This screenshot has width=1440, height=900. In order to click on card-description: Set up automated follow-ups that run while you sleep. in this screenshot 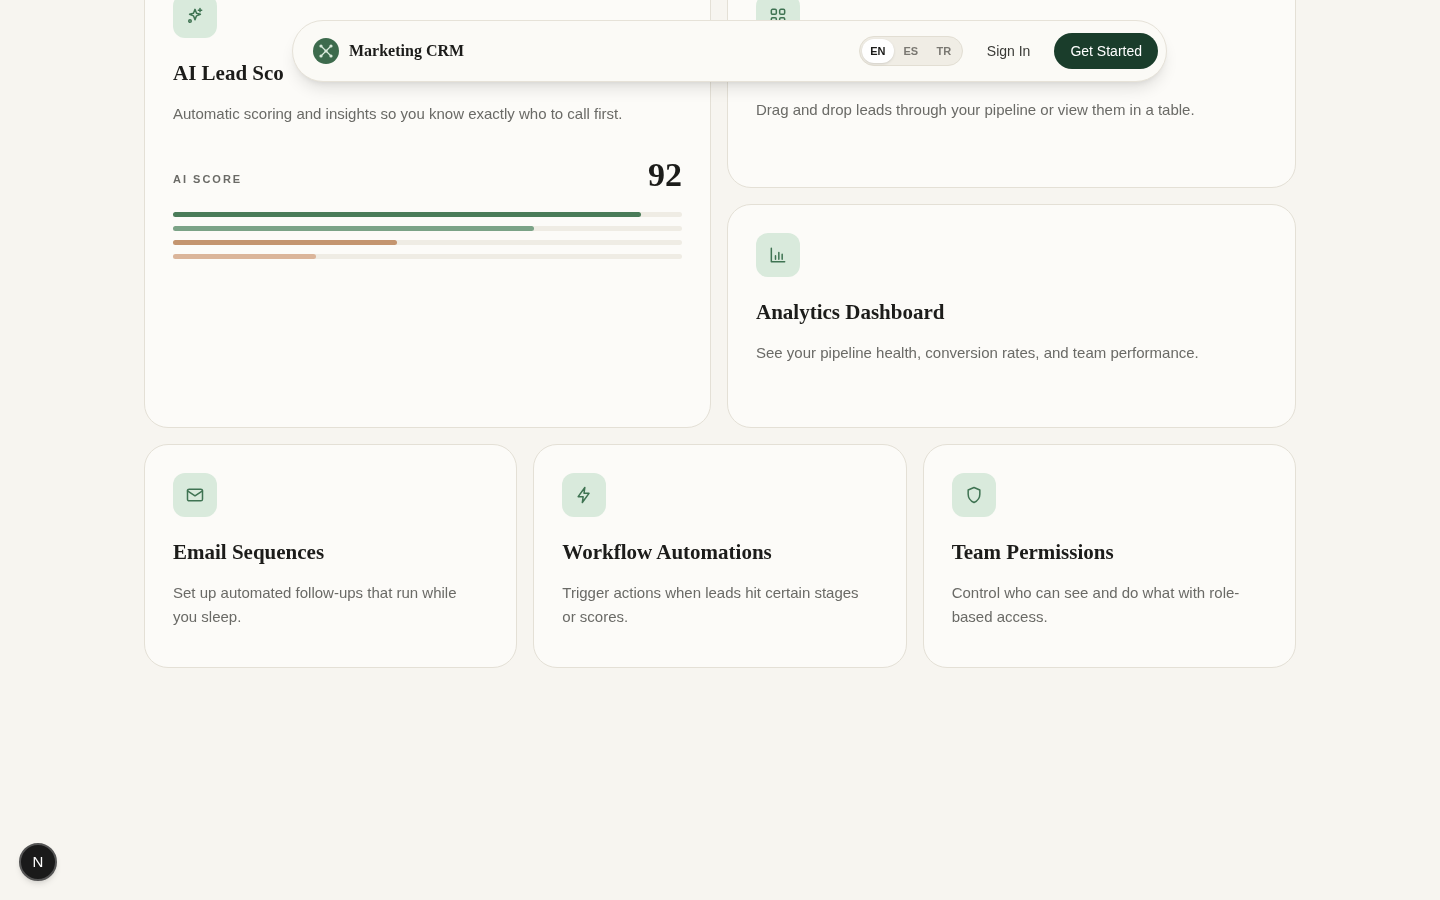, I will do `click(315, 604)`.